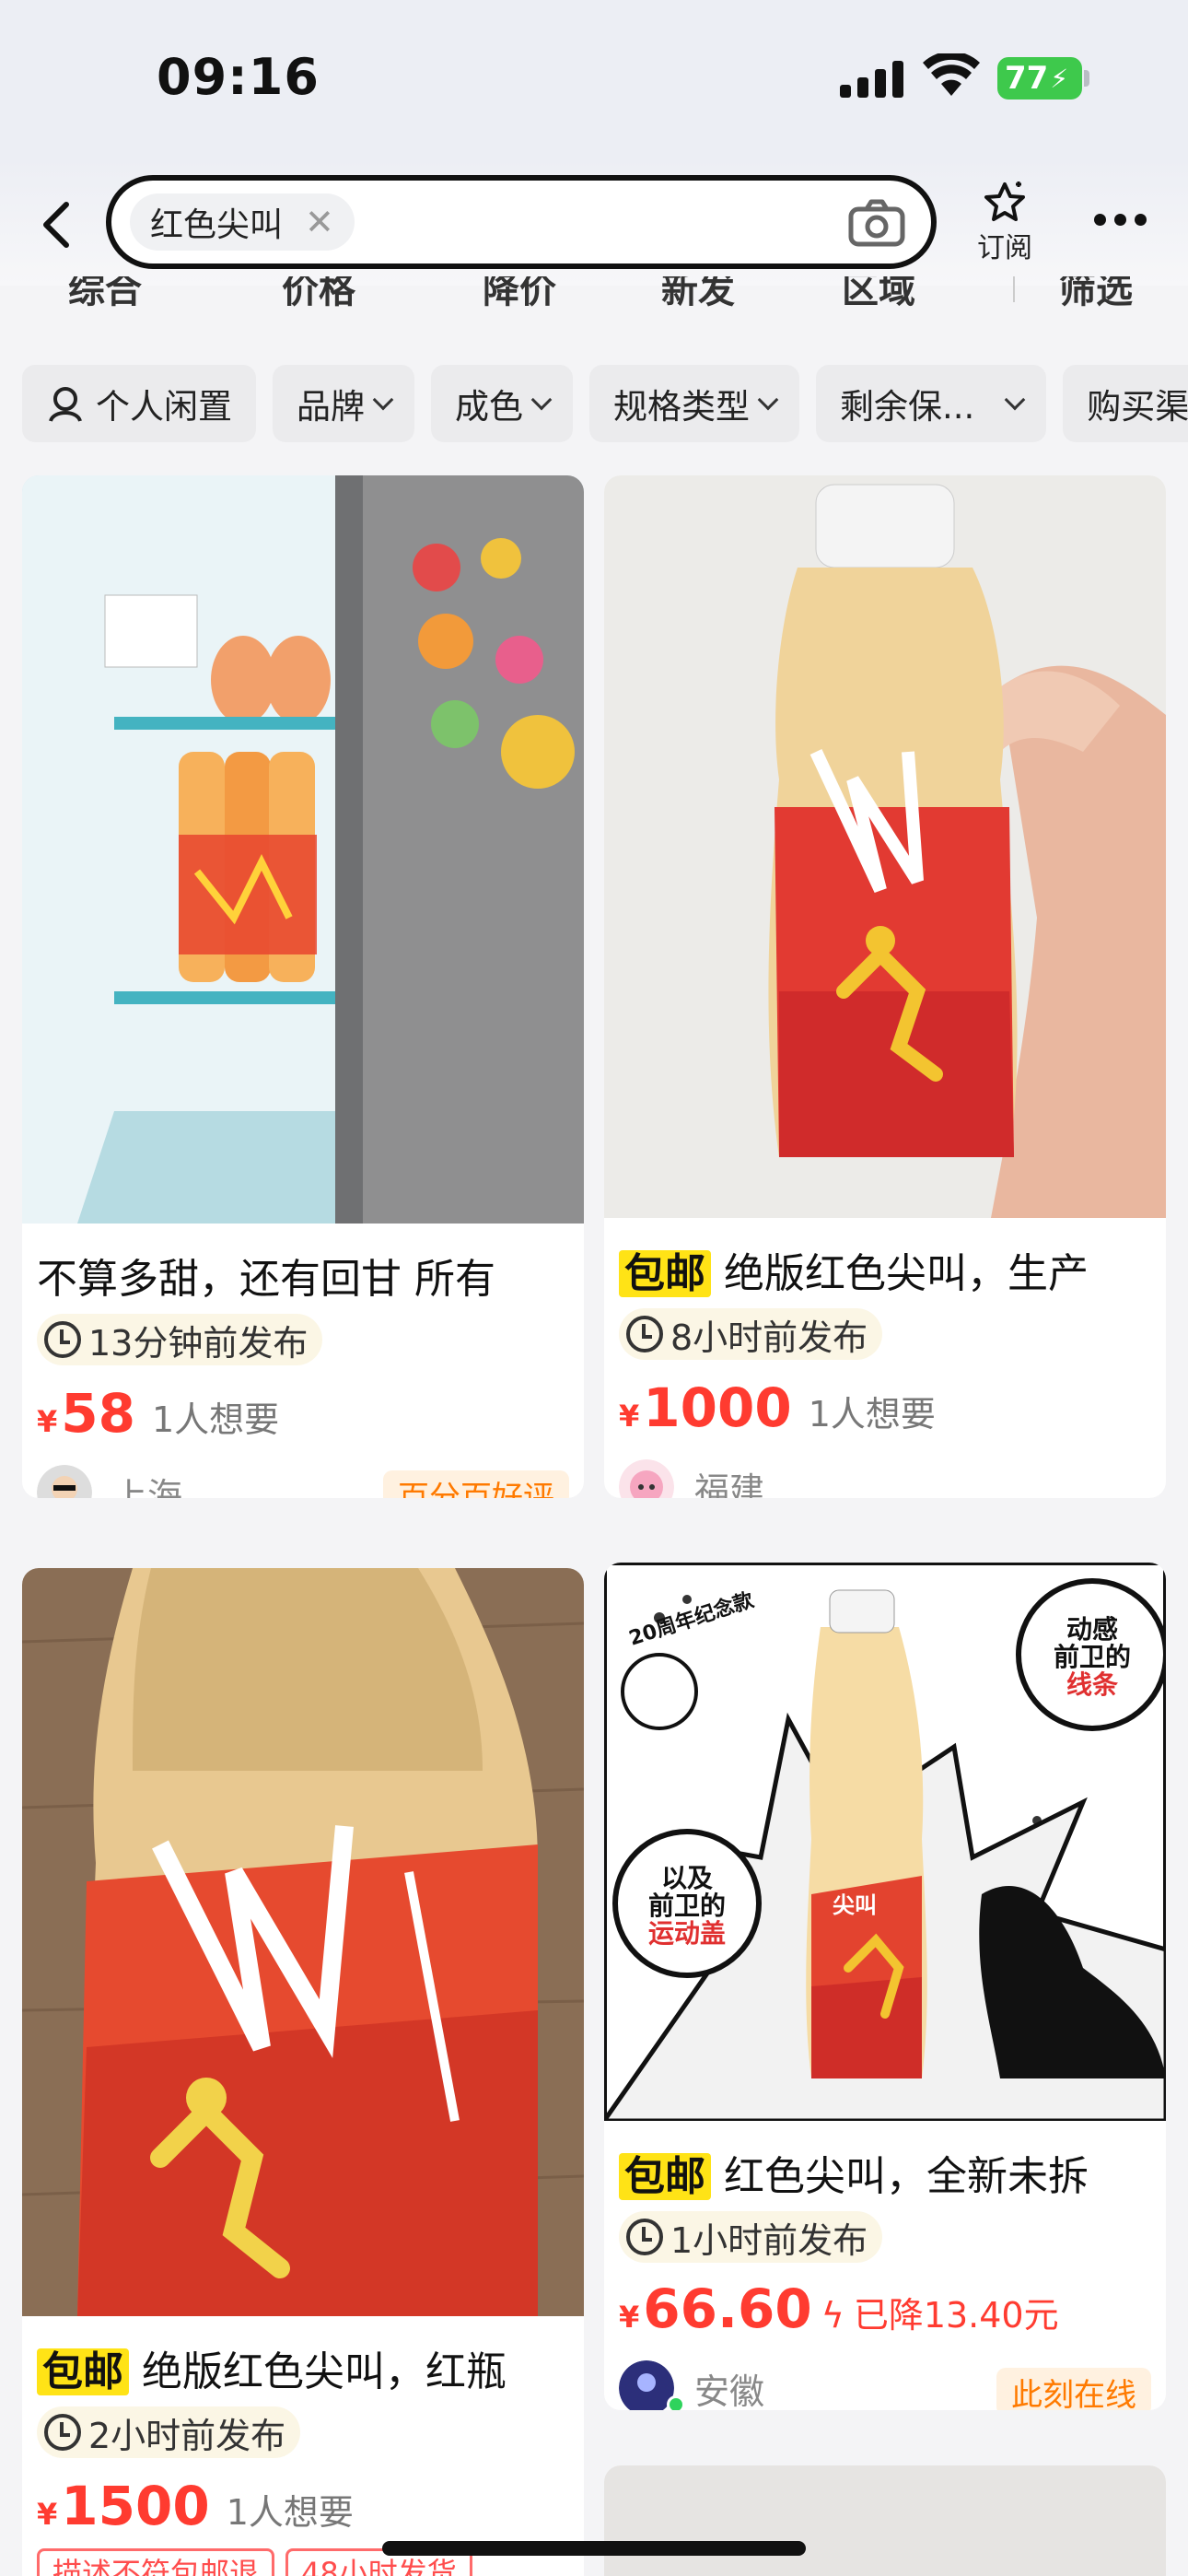 Image resolution: width=1188 pixels, height=2576 pixels. I want to click on charging-bolt-icon: ⚡, so click(1059, 78).